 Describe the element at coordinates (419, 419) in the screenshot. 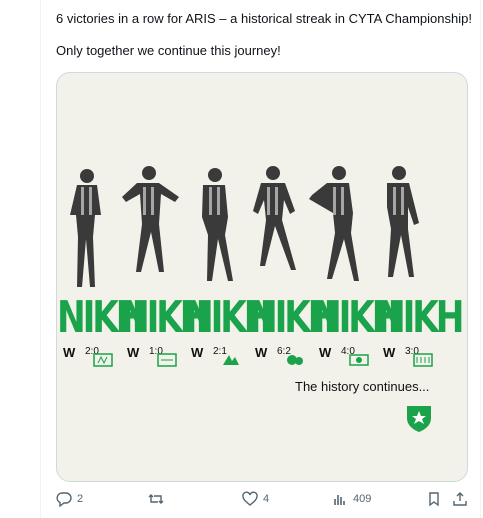

I see `club-crest-icon` at that location.